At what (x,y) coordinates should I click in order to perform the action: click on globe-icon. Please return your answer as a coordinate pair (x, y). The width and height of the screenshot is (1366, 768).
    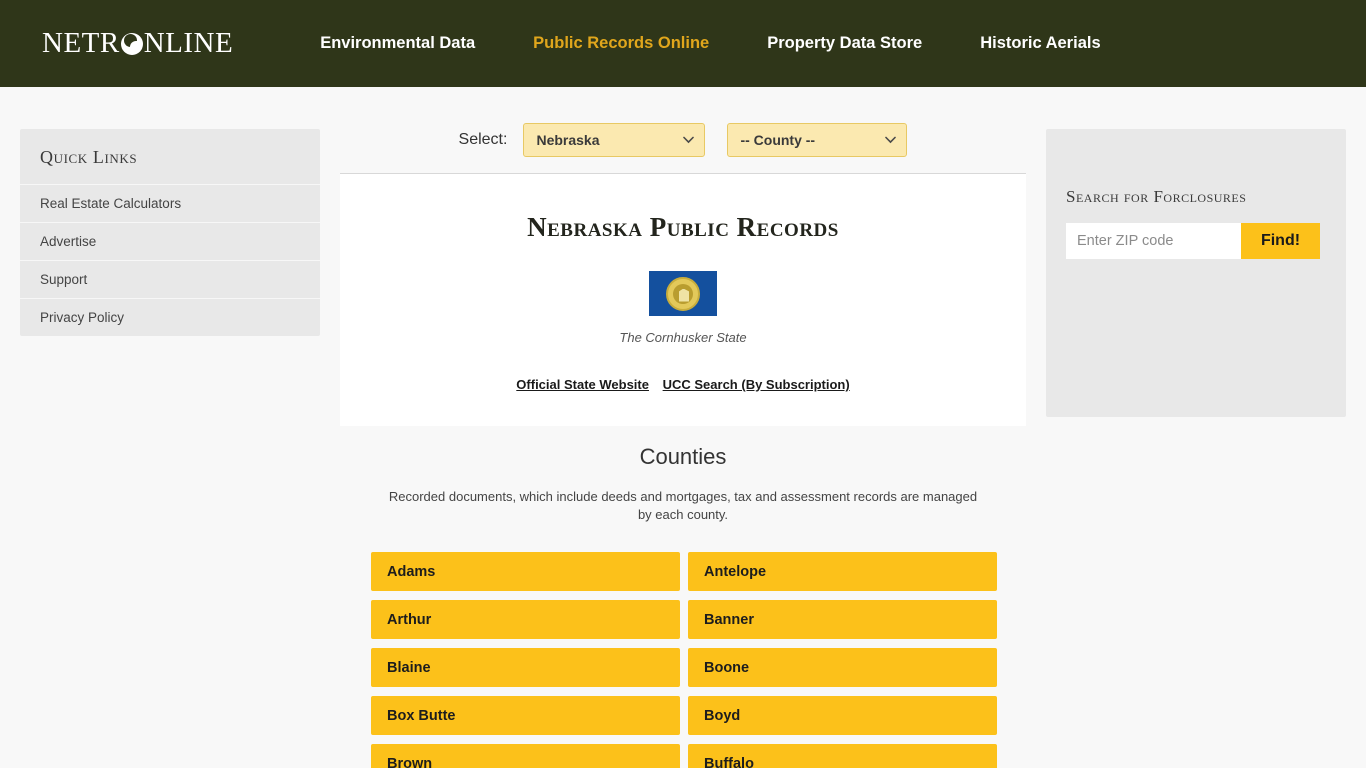
    Looking at the image, I should click on (131, 43).